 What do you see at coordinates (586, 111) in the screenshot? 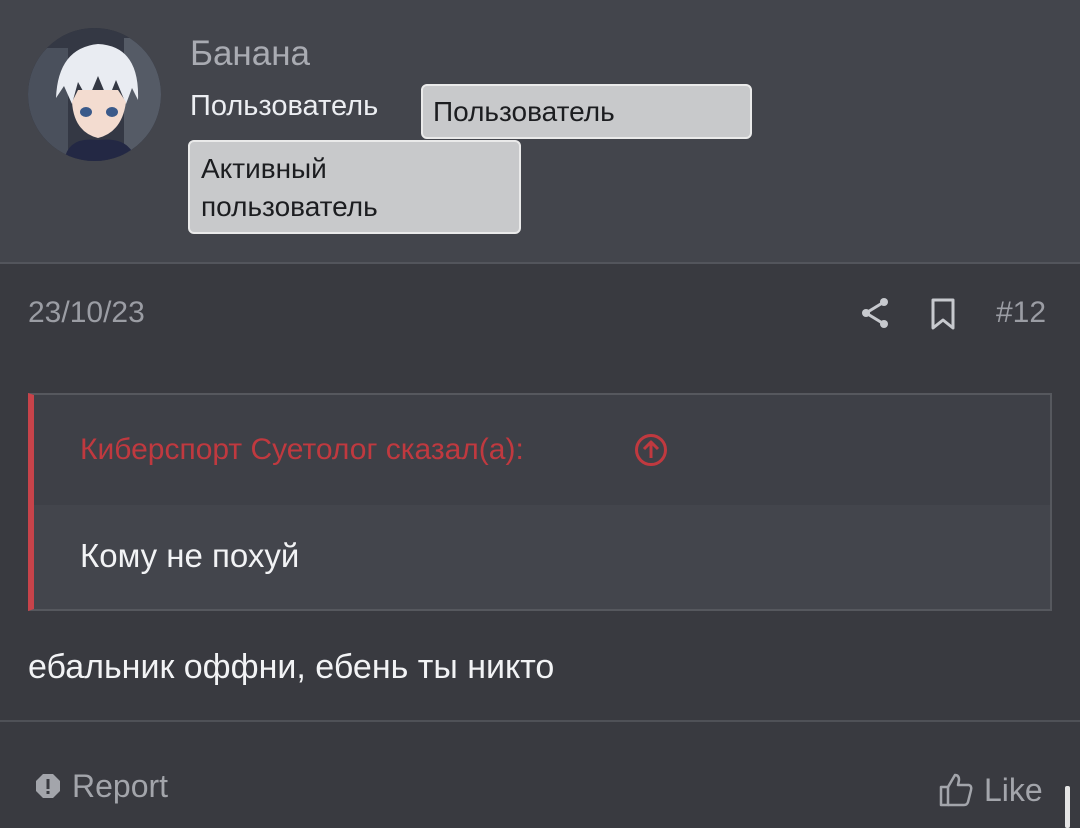
I see `user-role-badge: Пользователь` at bounding box center [586, 111].